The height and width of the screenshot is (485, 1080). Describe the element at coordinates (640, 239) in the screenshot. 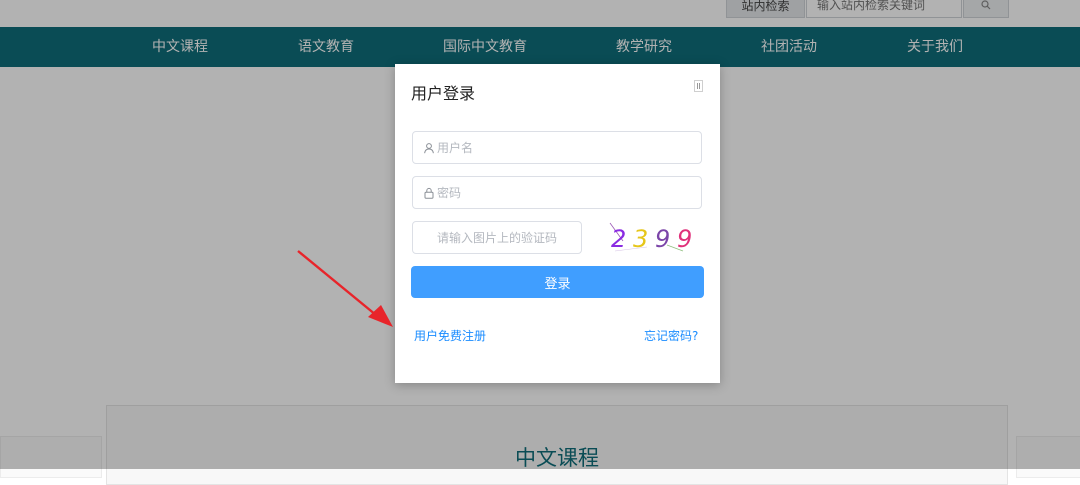

I see `captcha-digit: 3` at that location.